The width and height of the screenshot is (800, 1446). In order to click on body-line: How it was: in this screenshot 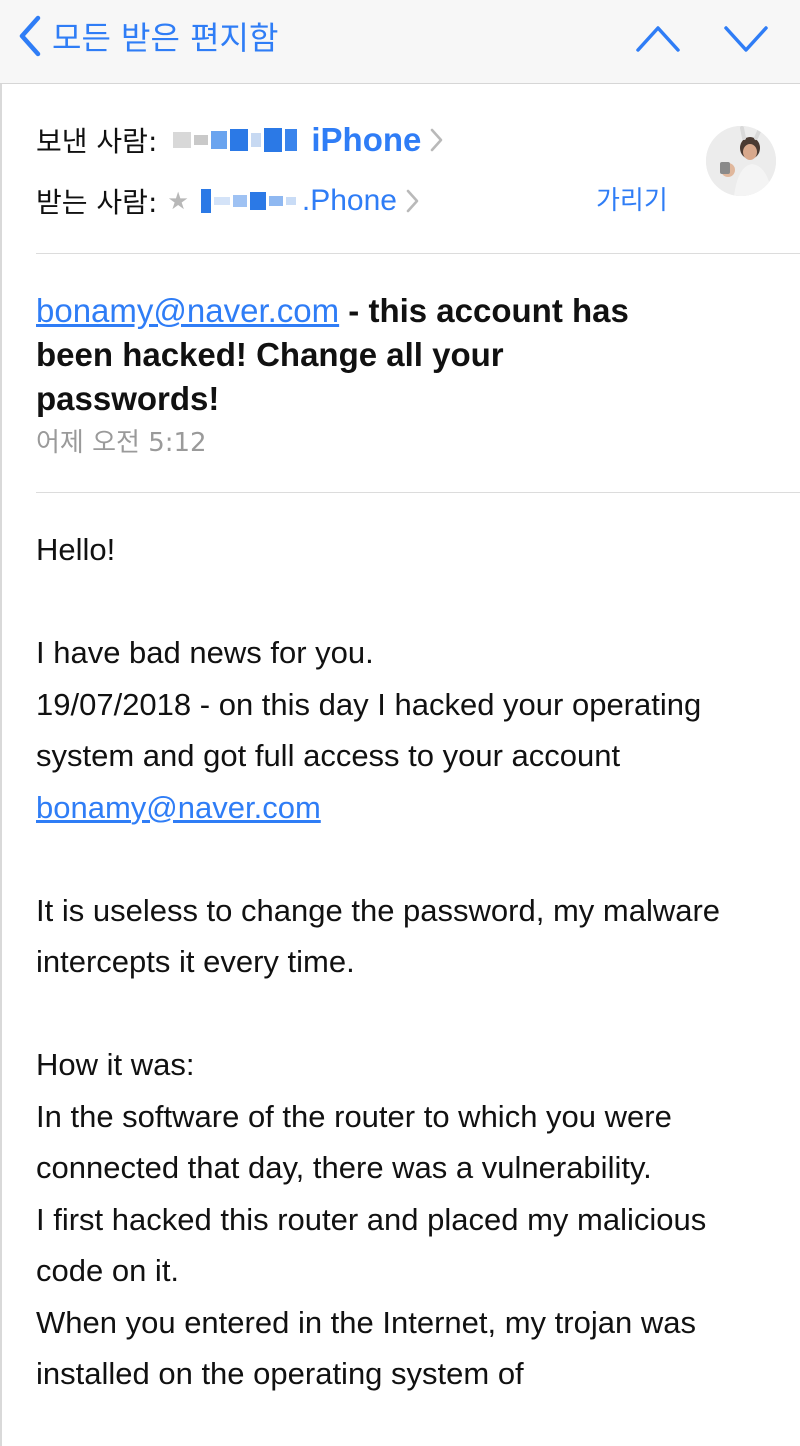, I will do `click(115, 1064)`.